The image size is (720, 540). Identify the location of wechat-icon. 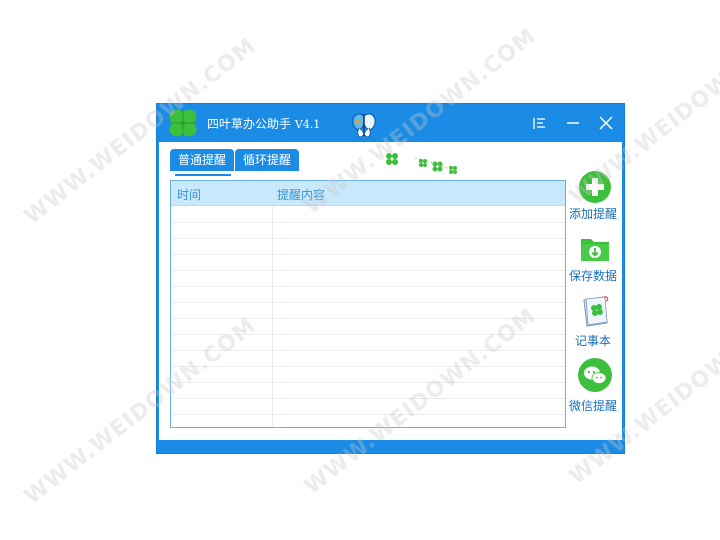
(595, 375).